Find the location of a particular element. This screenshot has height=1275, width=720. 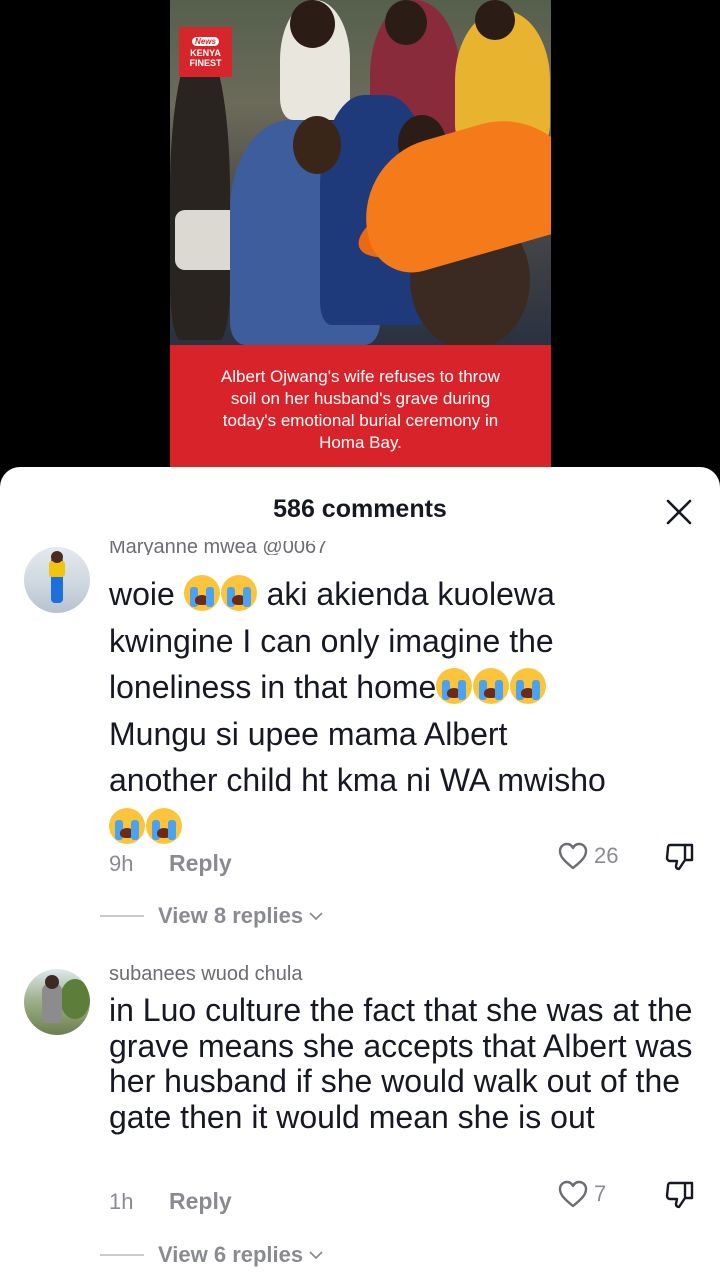

comment-line: woie aki akienda kuolewa is located at coordinates (409, 594).